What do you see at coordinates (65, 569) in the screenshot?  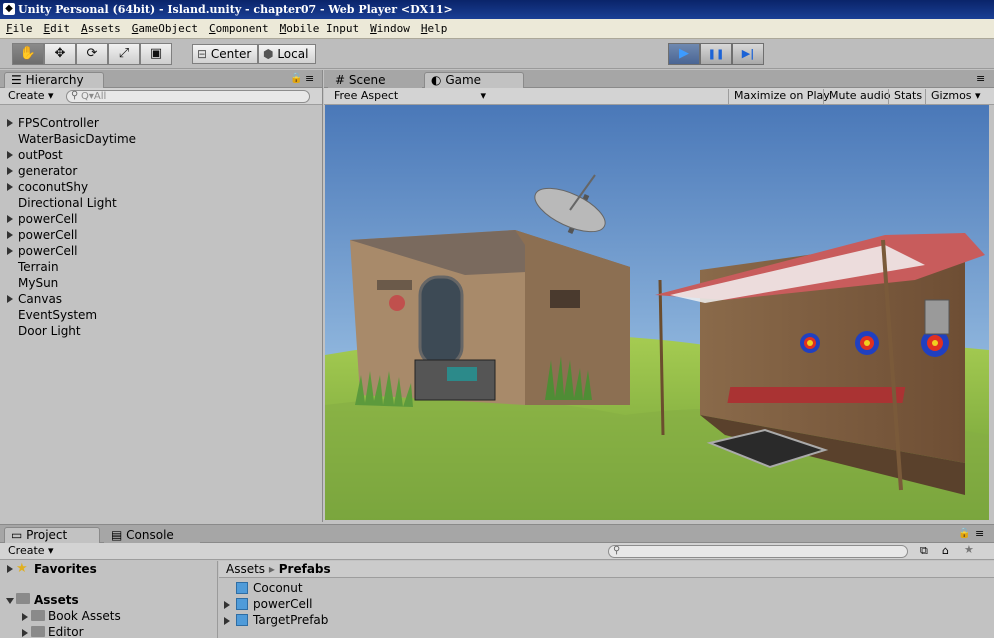 I see `tree-item-favorites: Favorites` at bounding box center [65, 569].